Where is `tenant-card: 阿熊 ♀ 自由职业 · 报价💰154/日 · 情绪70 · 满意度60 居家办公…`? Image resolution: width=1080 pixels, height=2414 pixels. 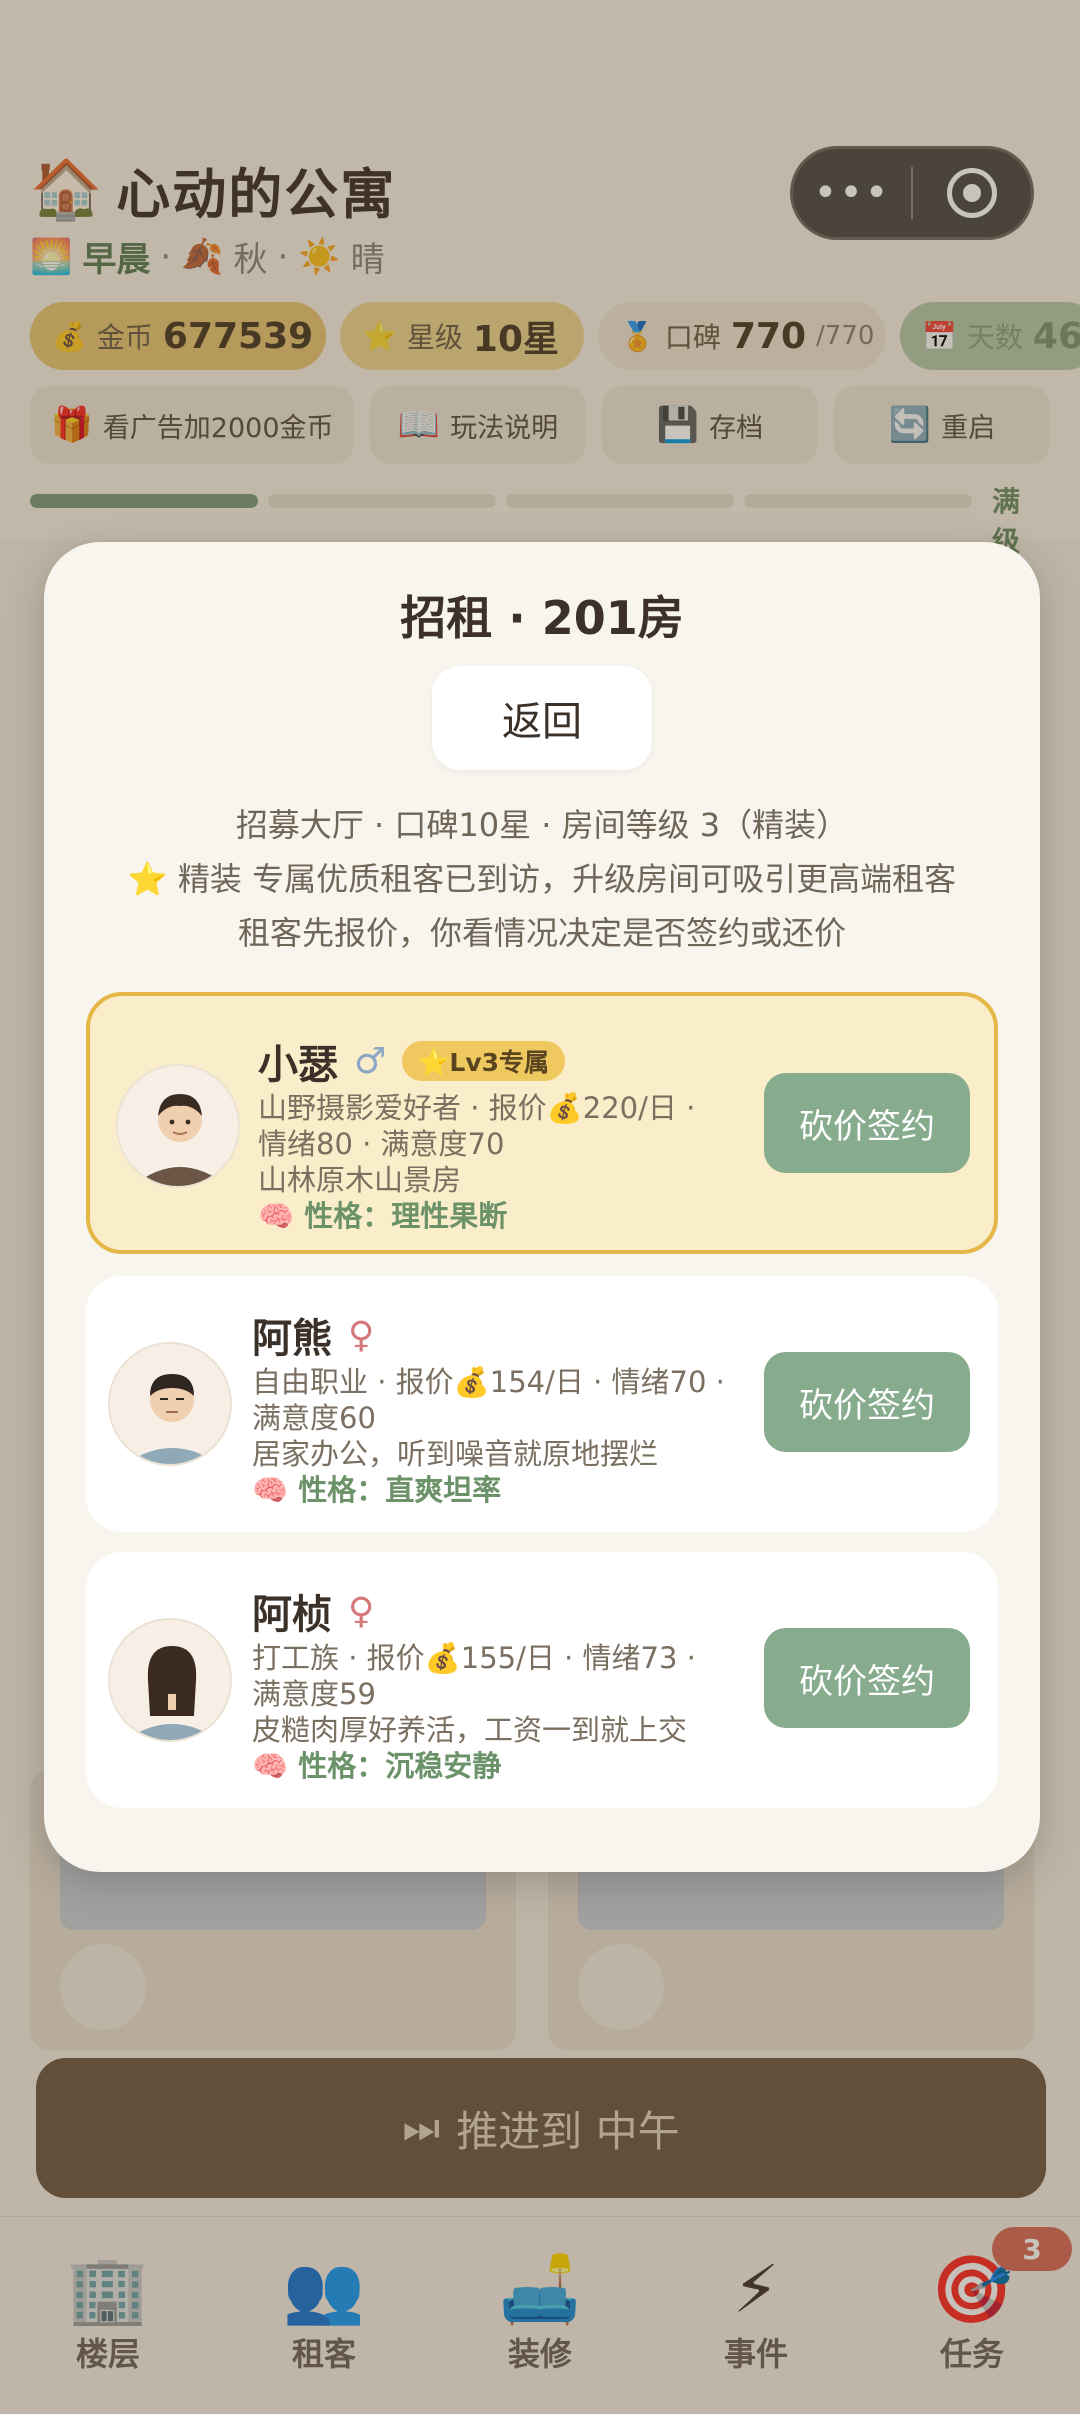
tenant-card: 阿熊 ♀ 自由职业 · 报价💰154/日 · 情绪70 · 满意度60 居家办公… is located at coordinates (542, 1404).